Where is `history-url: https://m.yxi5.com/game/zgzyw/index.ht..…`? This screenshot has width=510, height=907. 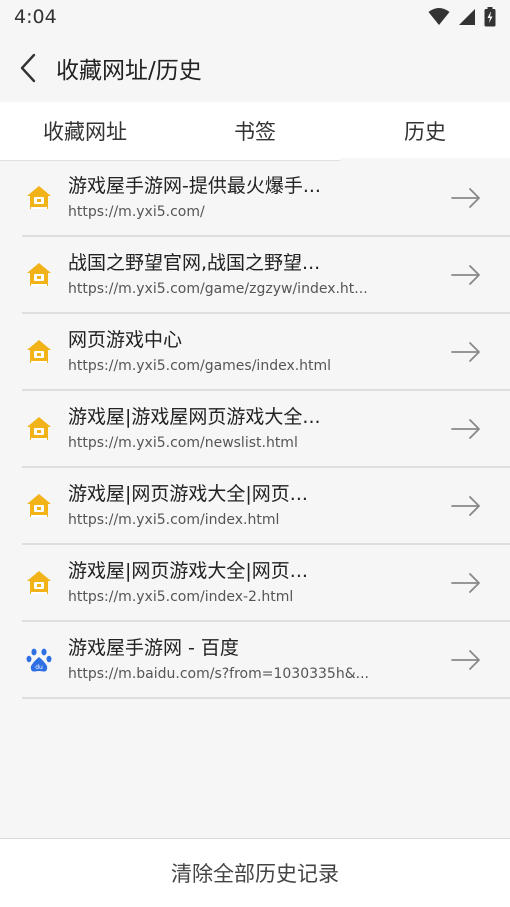
history-url: https://m.yxi5.com/game/zgzyw/index.ht..… is located at coordinates (218, 288).